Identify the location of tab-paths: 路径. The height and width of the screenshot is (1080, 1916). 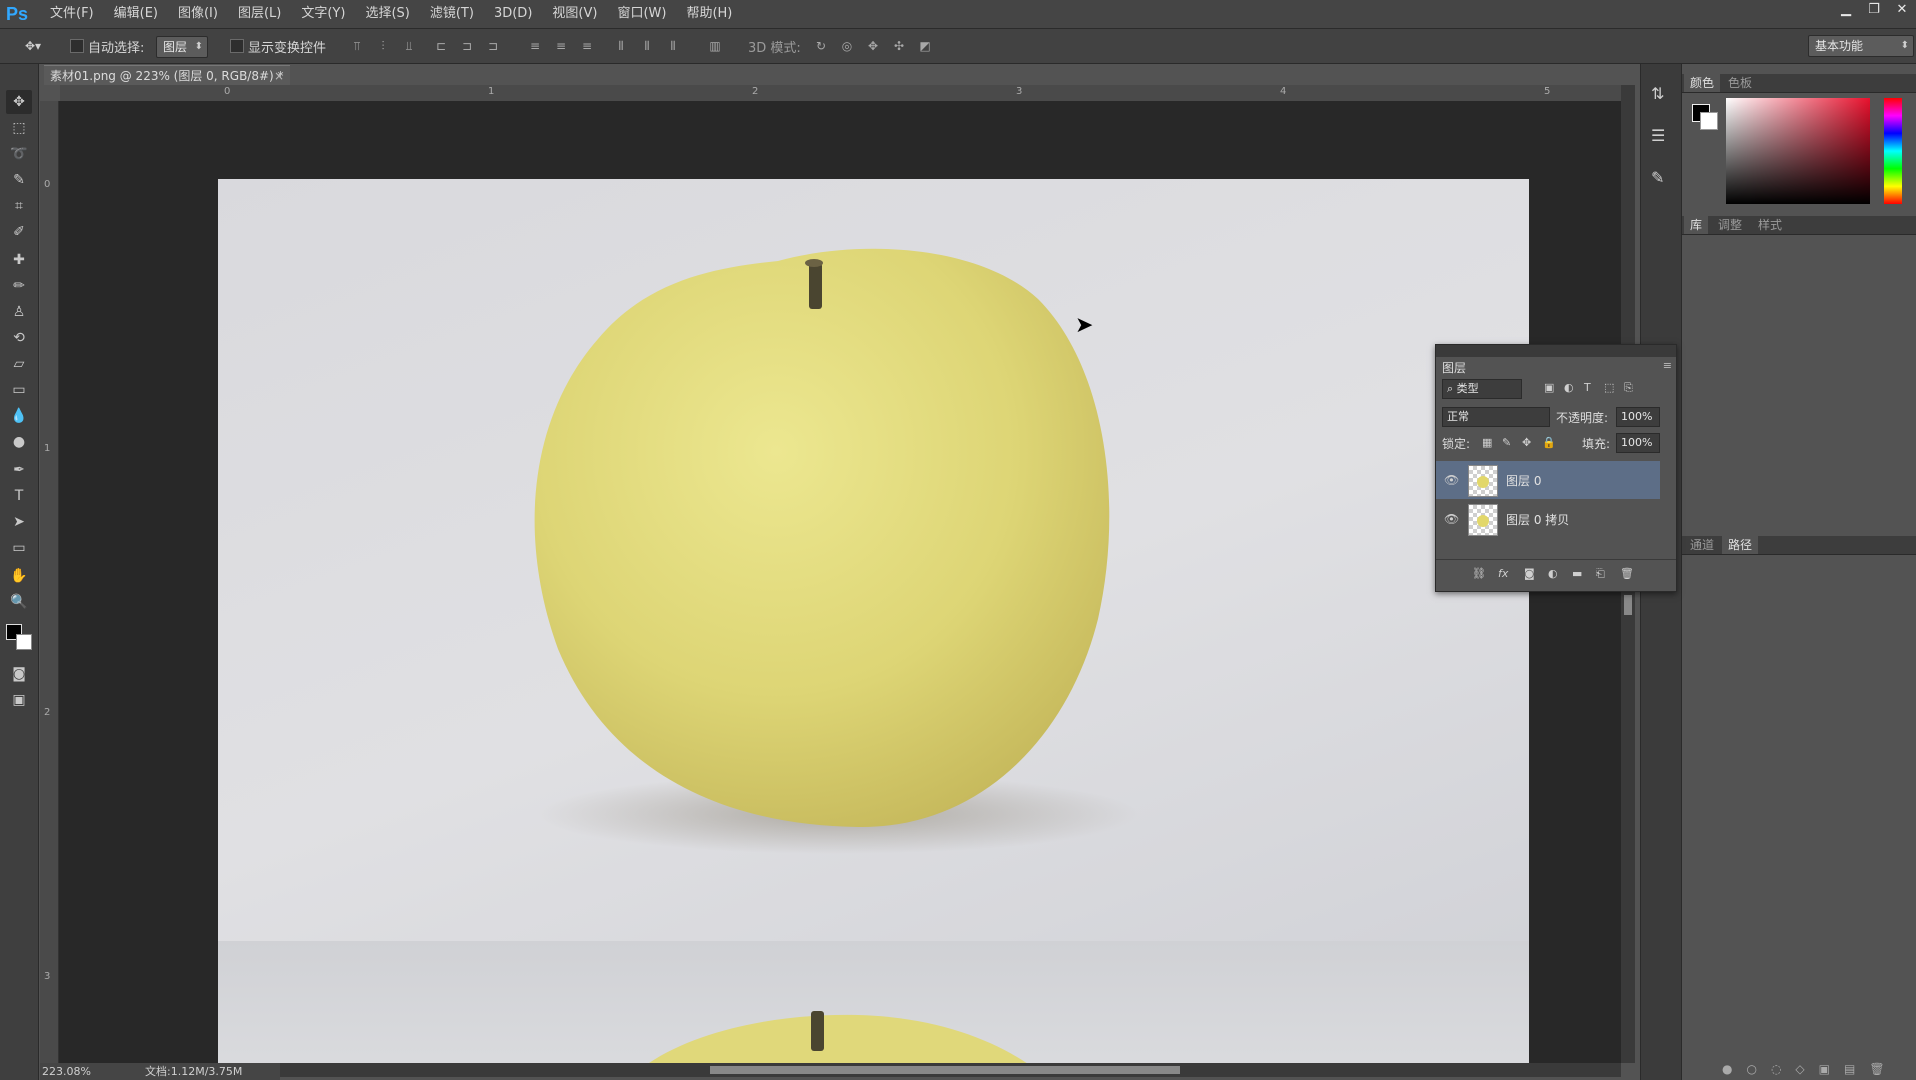
(1740, 545).